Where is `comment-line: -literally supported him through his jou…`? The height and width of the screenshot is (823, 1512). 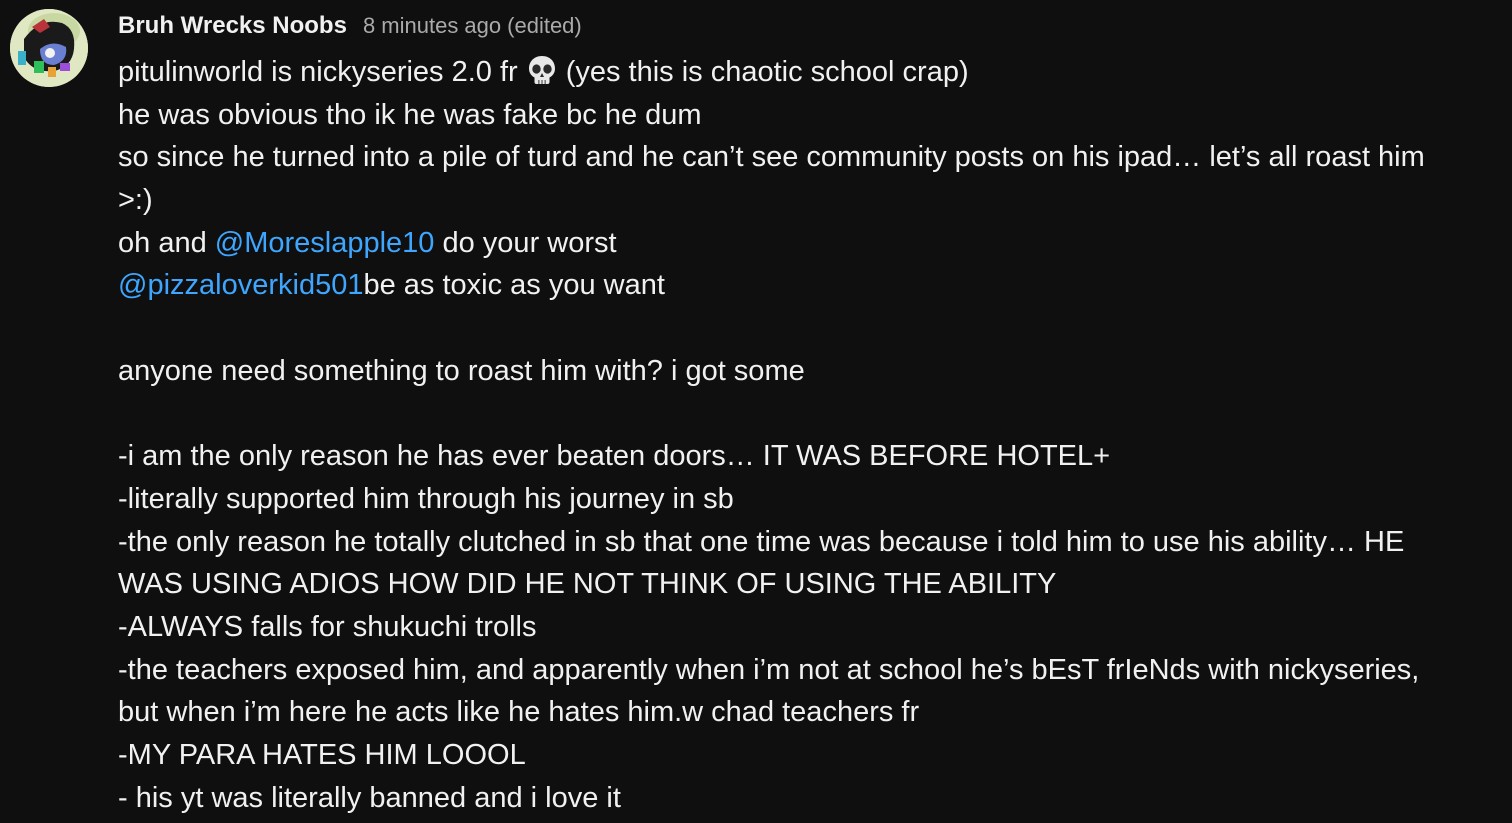
comment-line: -literally supported him through his jou… is located at coordinates (815, 499).